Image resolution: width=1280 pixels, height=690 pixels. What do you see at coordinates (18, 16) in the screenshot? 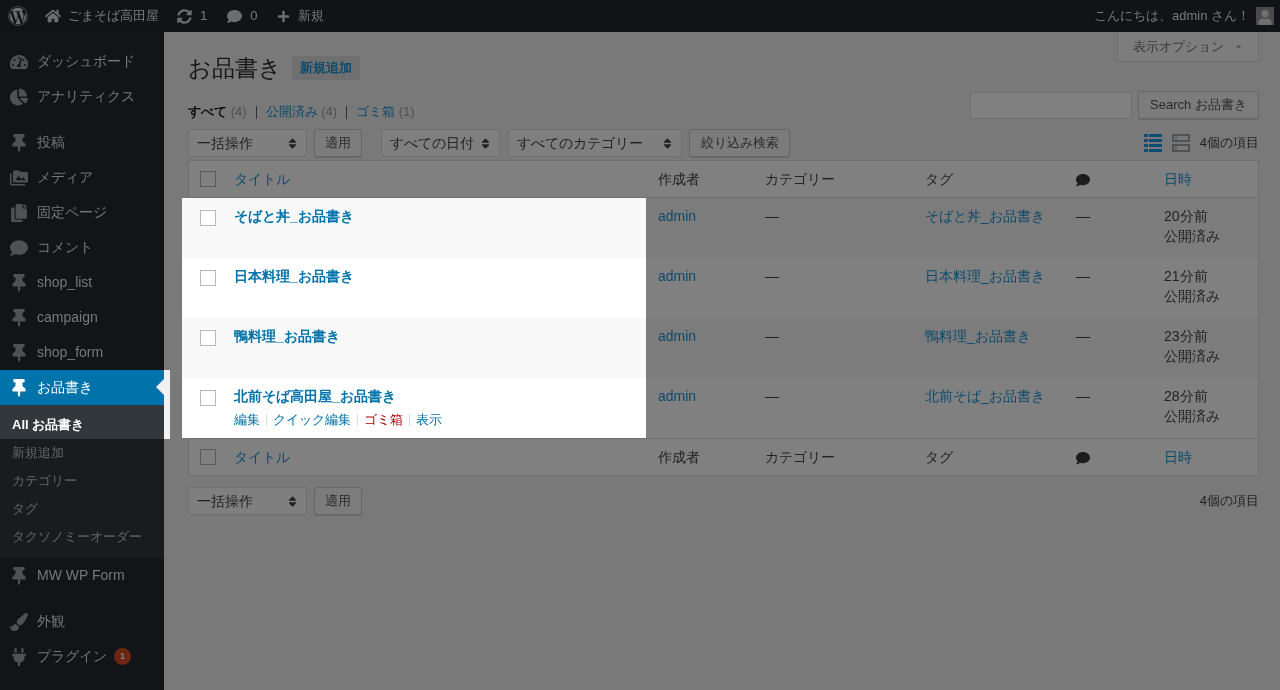
I see `site-logo-icon` at bounding box center [18, 16].